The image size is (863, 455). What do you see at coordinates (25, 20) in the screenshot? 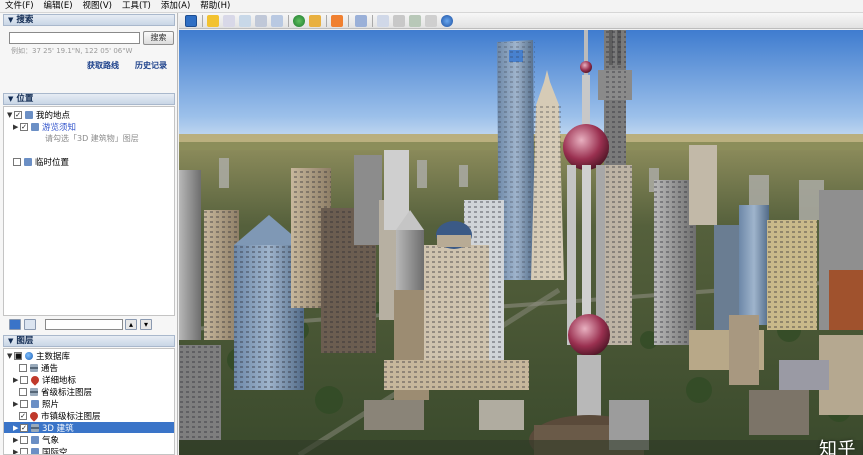
I see `search-panel-title: 搜索` at bounding box center [25, 20].